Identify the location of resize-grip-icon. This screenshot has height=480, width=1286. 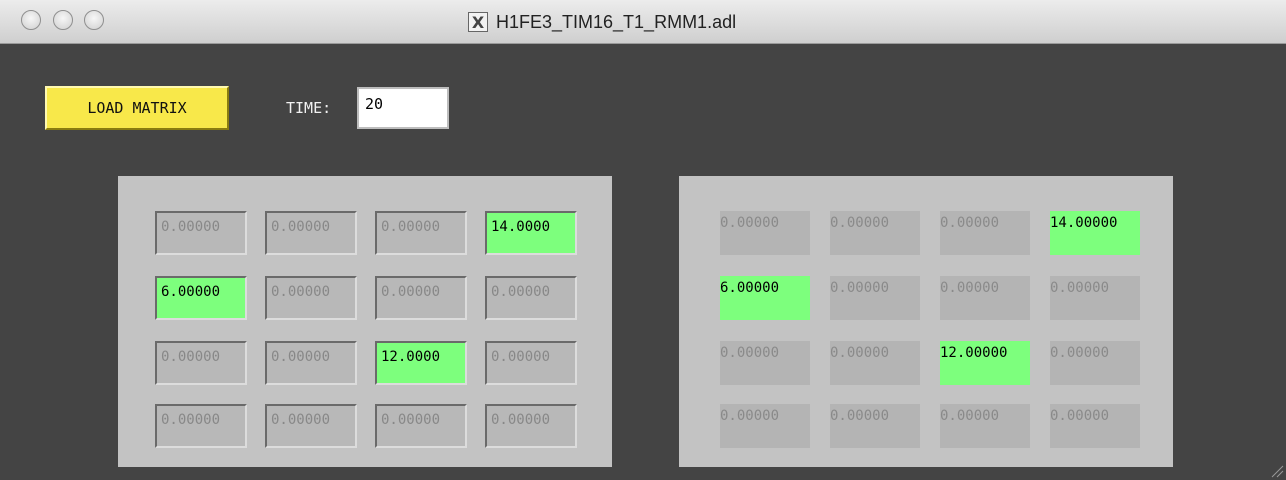
(1276, 470).